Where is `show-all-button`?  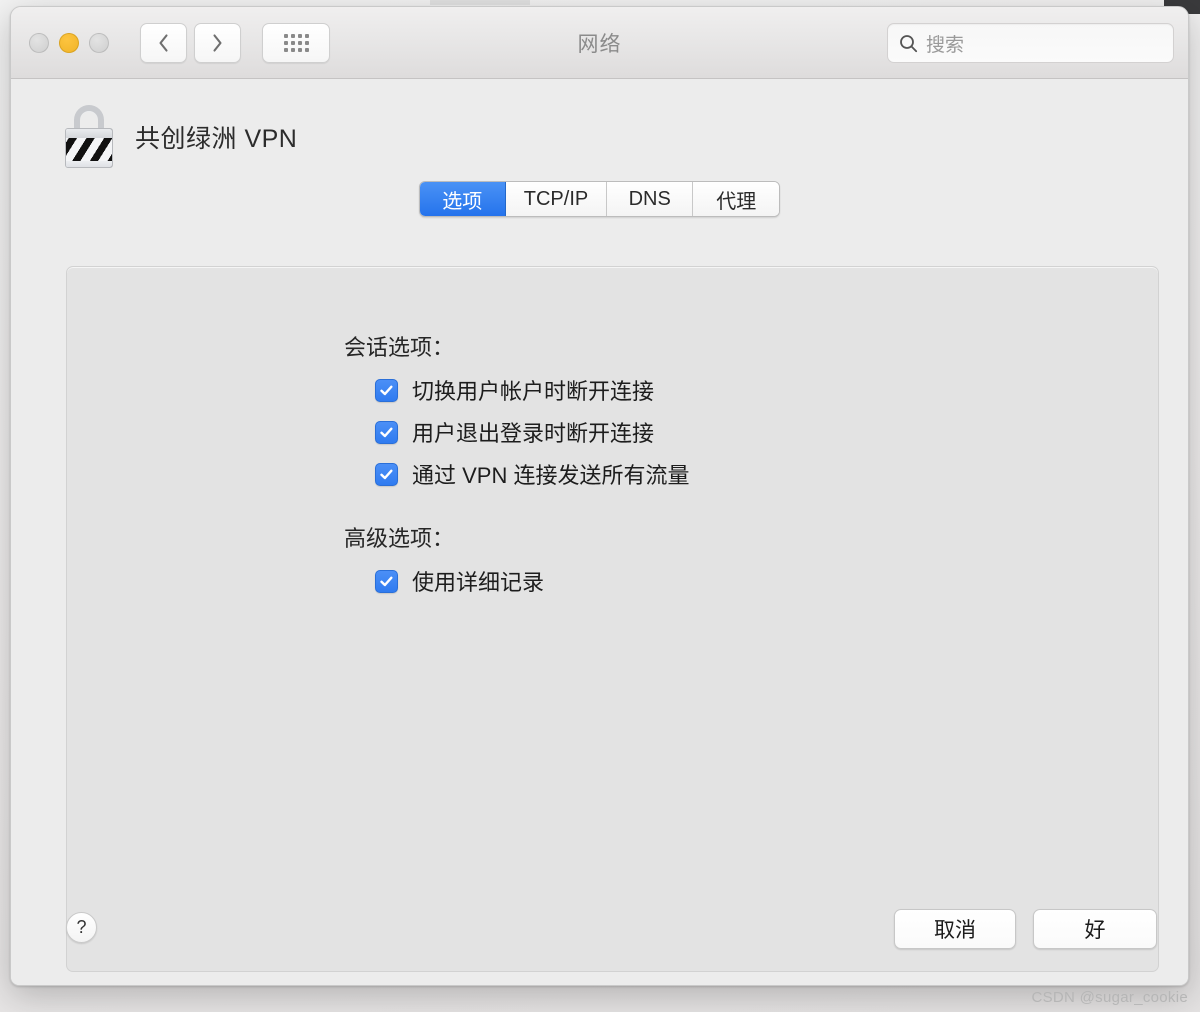 show-all-button is located at coordinates (296, 42).